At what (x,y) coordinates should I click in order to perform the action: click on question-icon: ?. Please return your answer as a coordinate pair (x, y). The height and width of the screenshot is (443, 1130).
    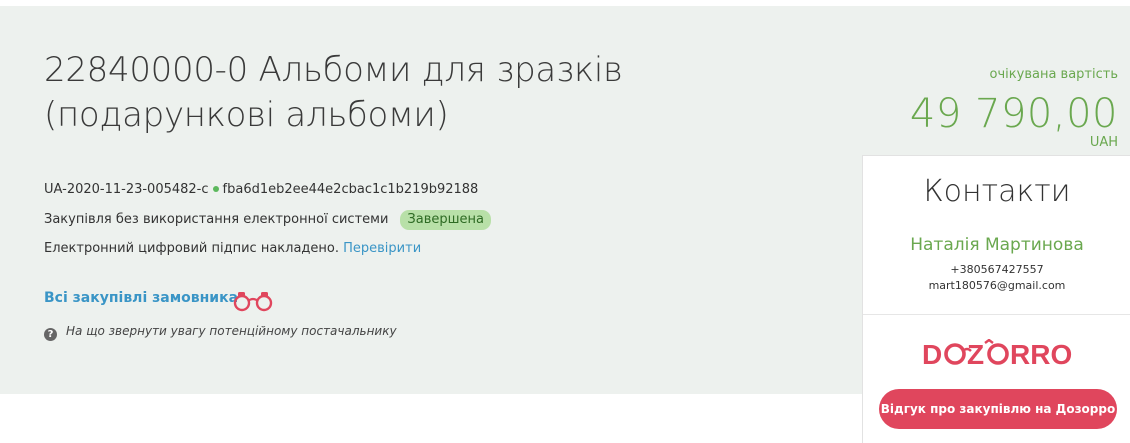
    Looking at the image, I should click on (50, 334).